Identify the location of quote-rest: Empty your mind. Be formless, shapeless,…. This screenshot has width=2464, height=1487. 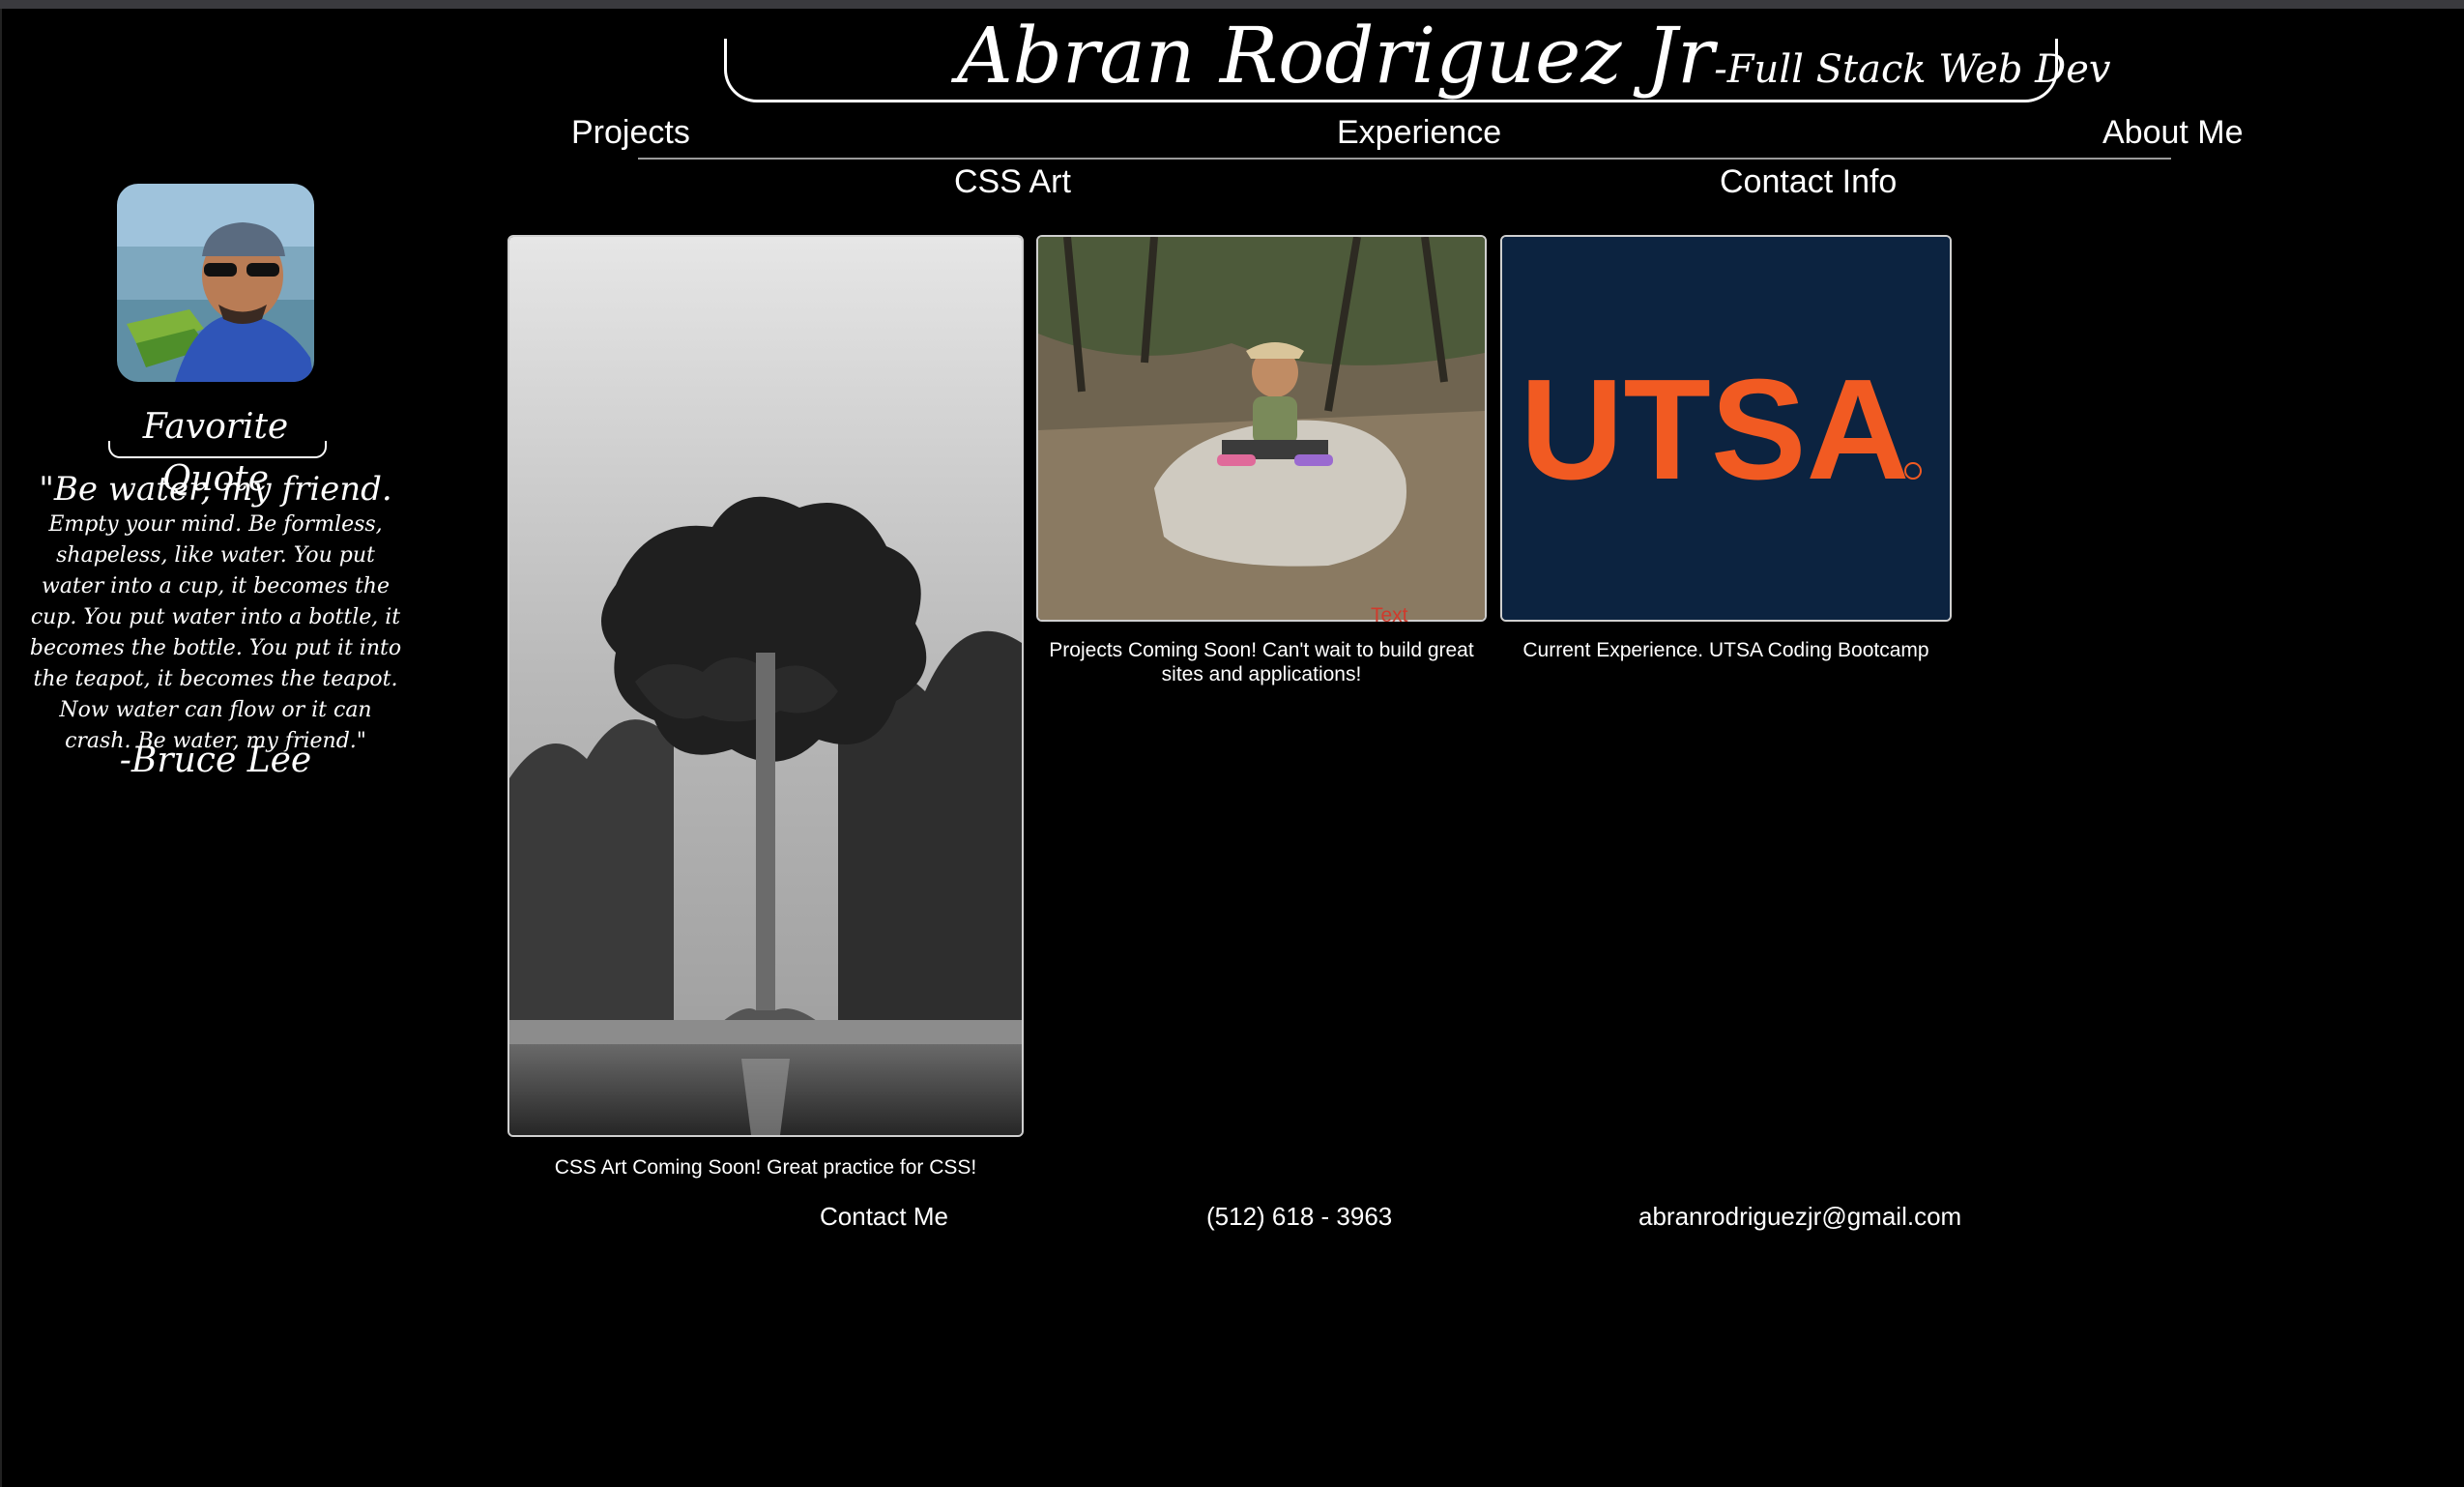
(215, 632).